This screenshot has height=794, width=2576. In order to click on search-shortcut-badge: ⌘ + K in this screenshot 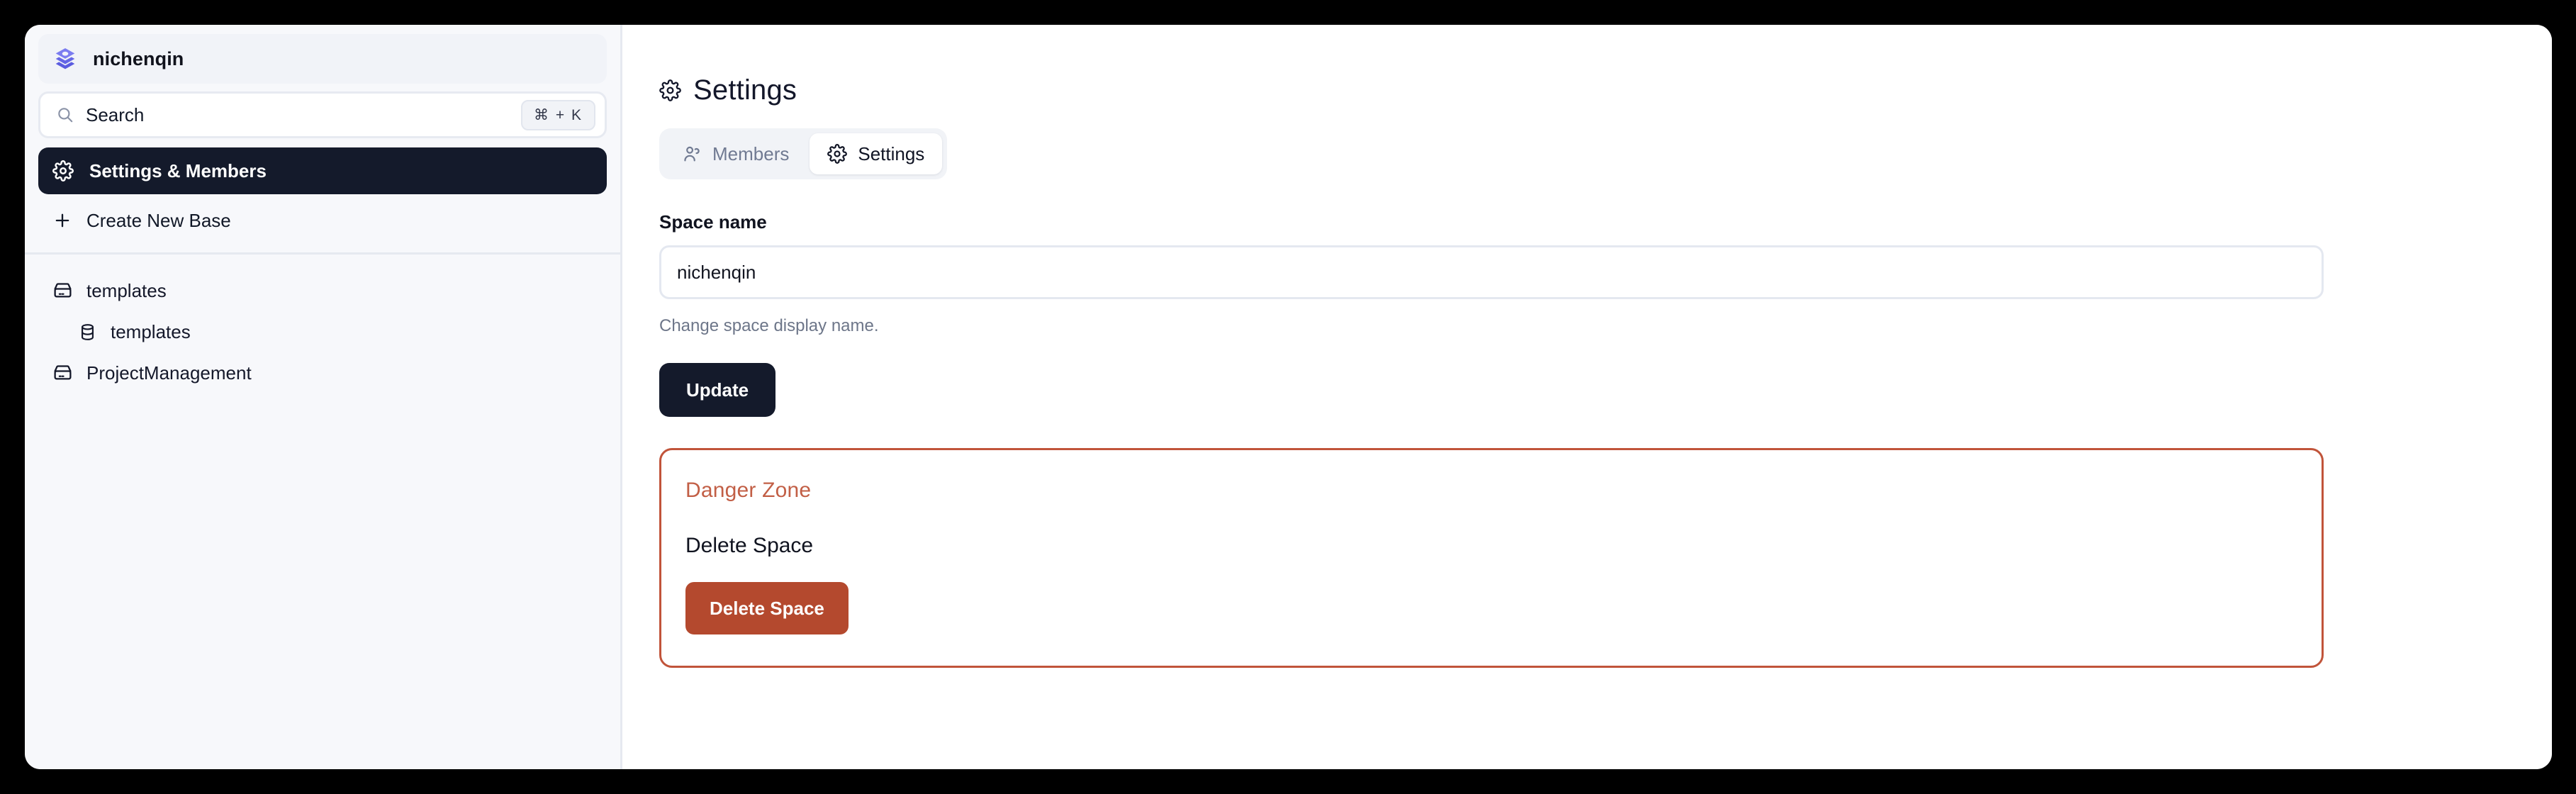, I will do `click(558, 114)`.